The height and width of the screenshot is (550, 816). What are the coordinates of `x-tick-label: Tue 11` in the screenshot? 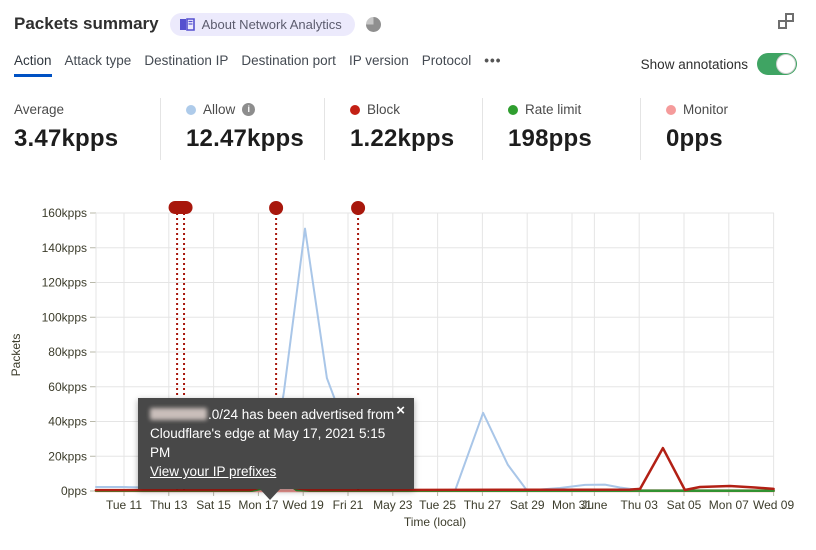 It's located at (124, 505).